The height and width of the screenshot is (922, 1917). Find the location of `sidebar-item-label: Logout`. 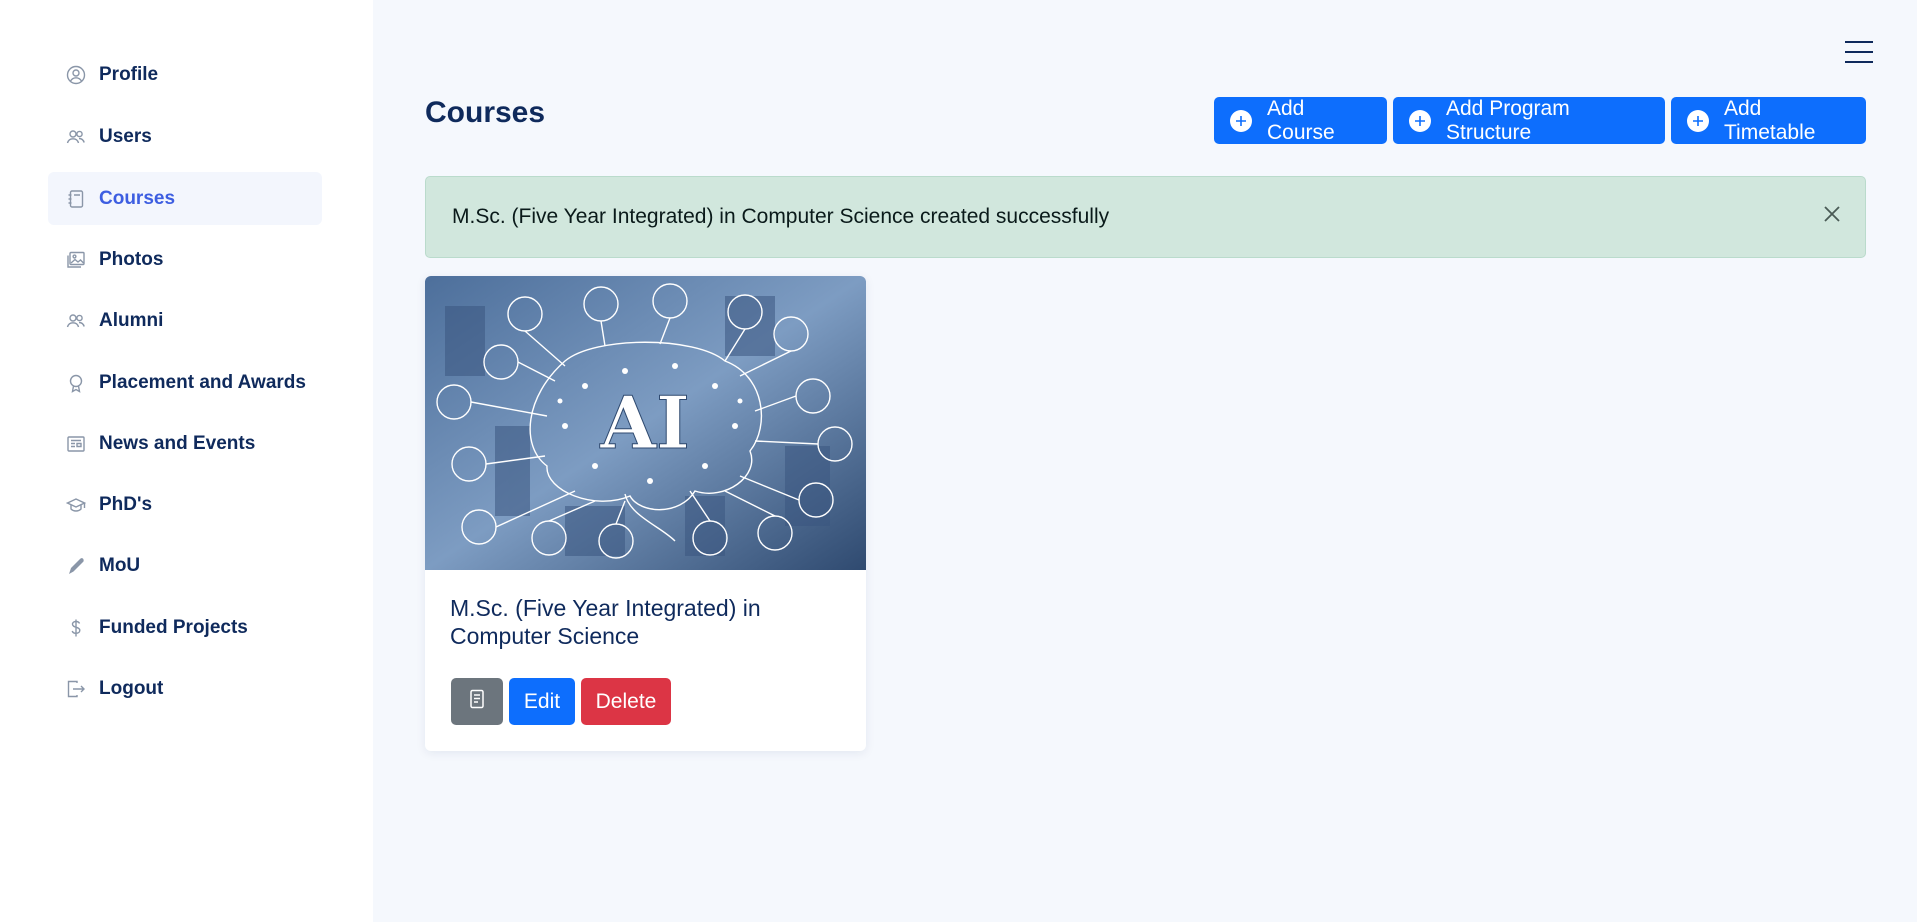

sidebar-item-label: Logout is located at coordinates (131, 688).